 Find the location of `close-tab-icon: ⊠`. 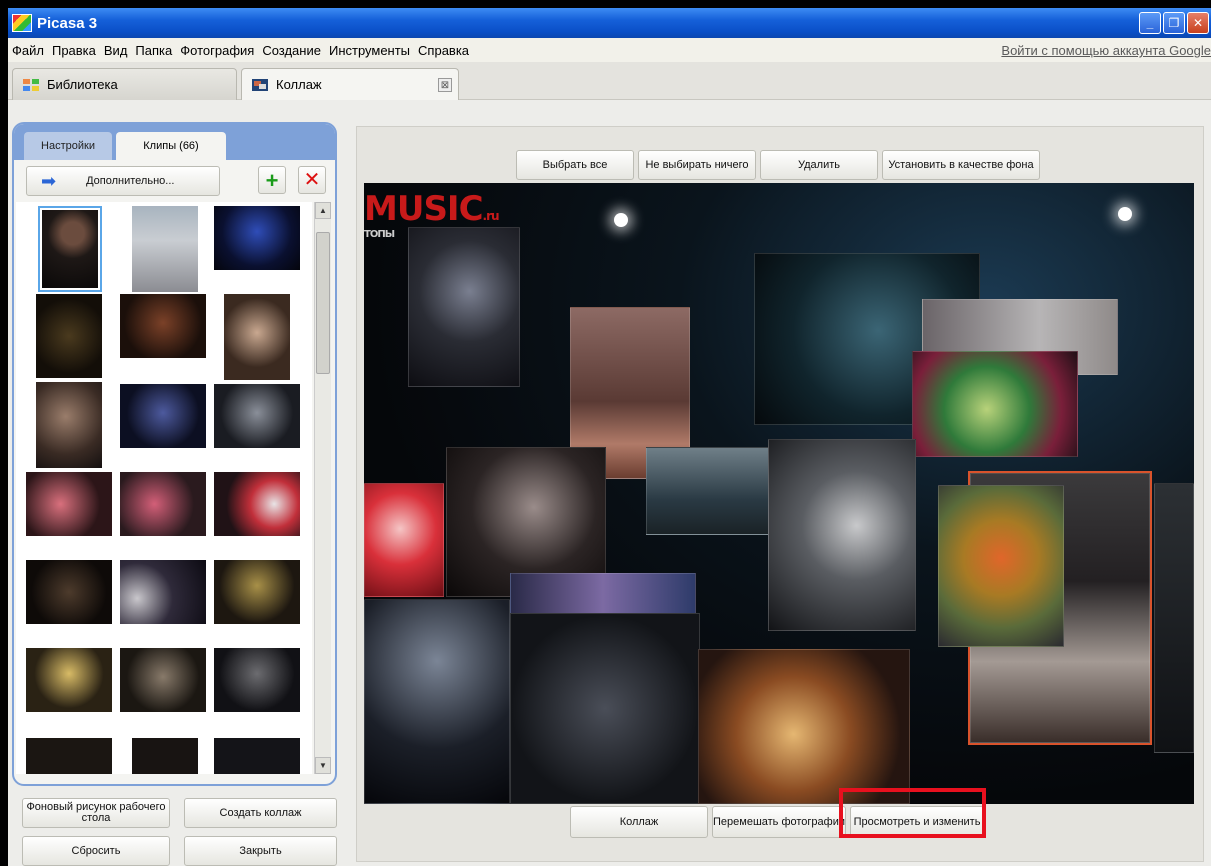

close-tab-icon: ⊠ is located at coordinates (445, 85).